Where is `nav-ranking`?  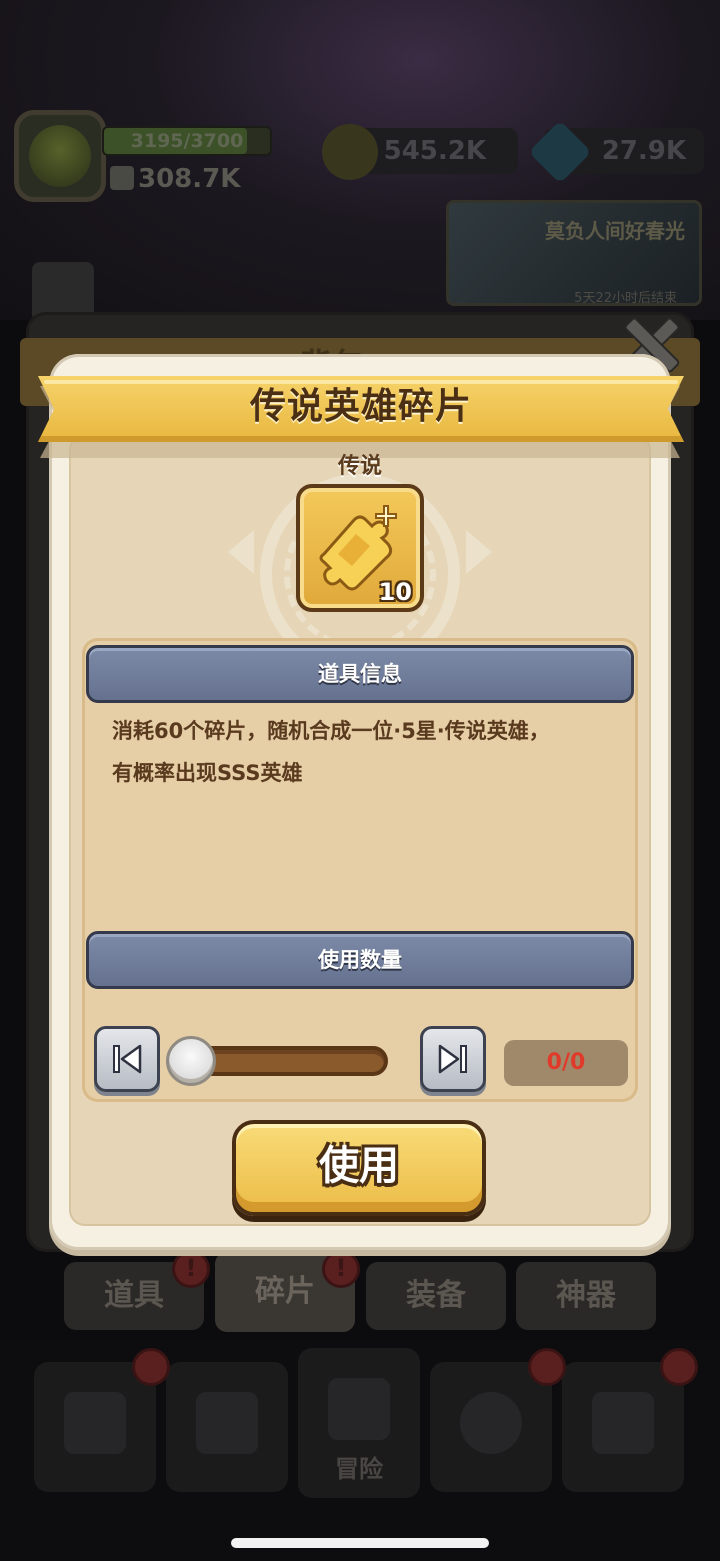
nav-ranking is located at coordinates (623, 1427).